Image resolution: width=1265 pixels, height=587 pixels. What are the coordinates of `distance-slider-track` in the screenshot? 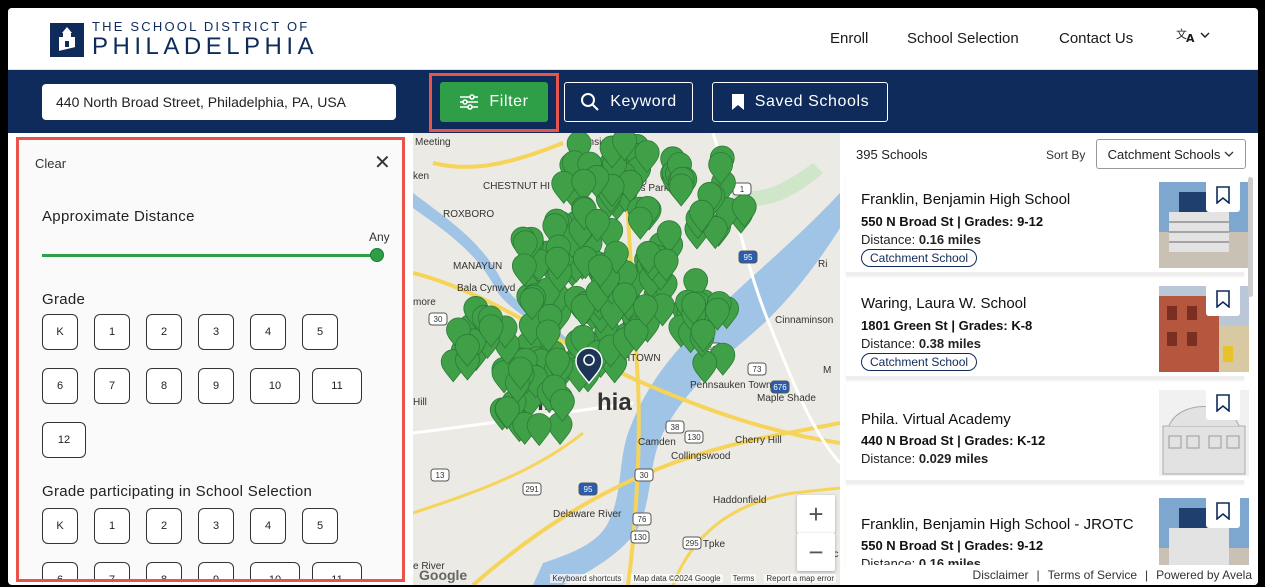 It's located at (209, 255).